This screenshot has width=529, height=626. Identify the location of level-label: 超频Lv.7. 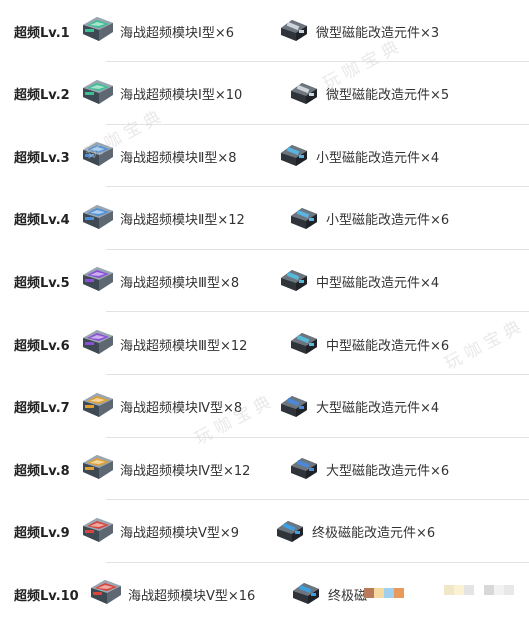
(42, 409).